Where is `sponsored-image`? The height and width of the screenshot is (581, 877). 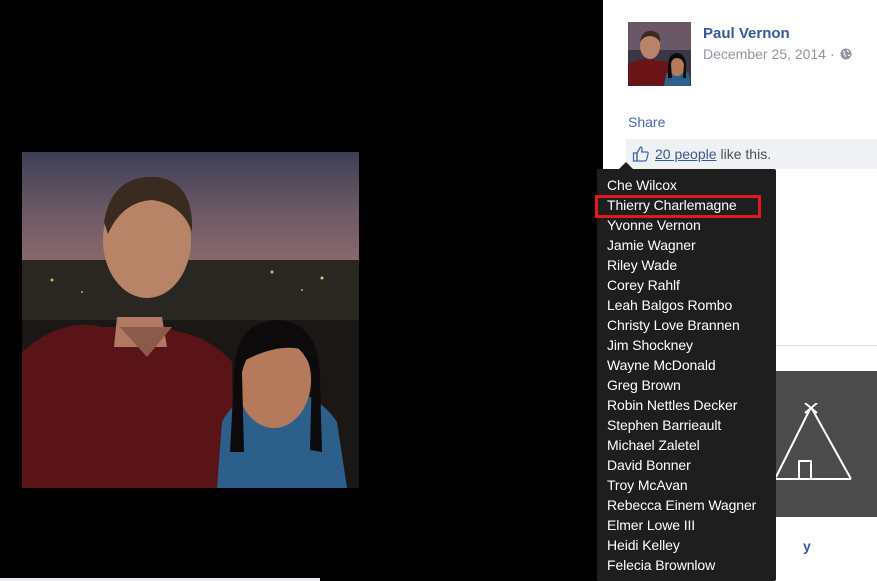 sponsored-image is located at coordinates (826, 444).